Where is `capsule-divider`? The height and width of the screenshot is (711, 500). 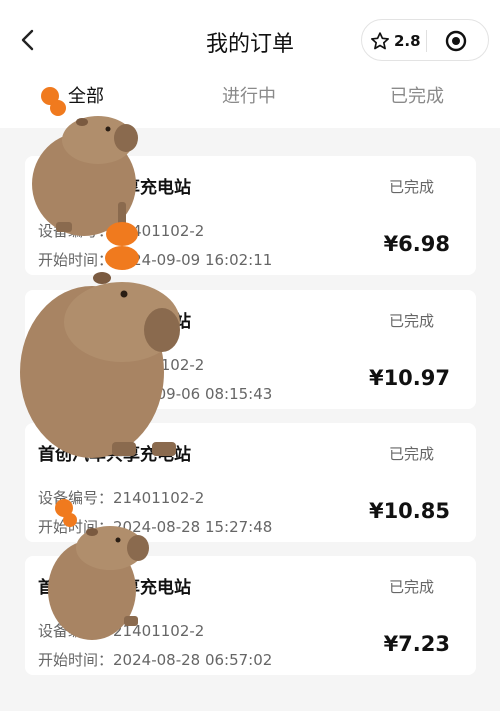 capsule-divider is located at coordinates (426, 41).